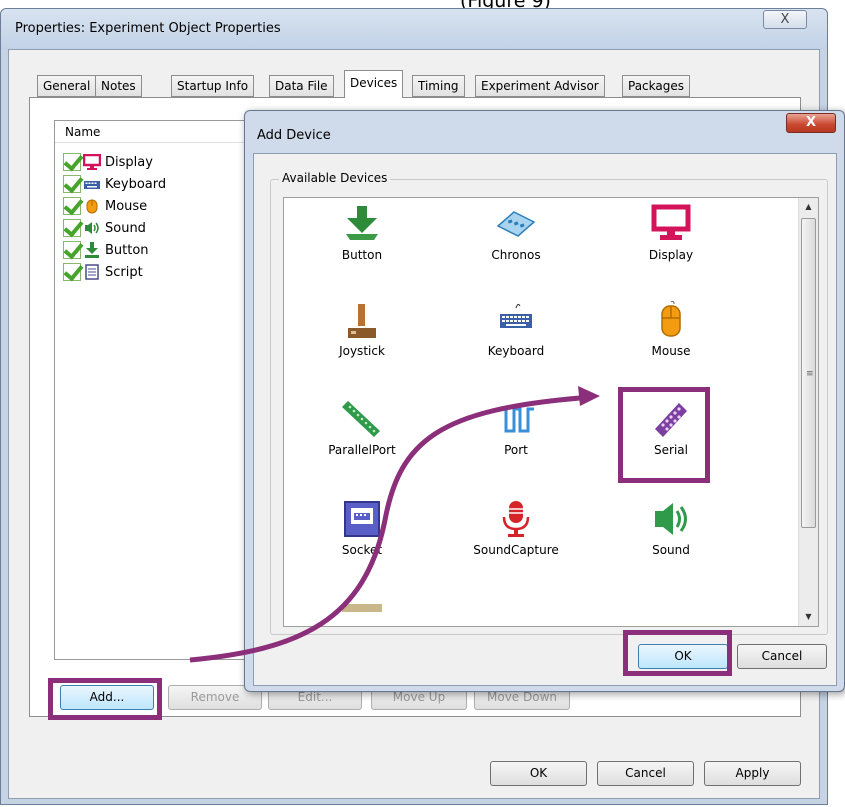 The width and height of the screenshot is (845, 807). Describe the element at coordinates (752, 773) in the screenshot. I see `apply-button: Apply` at that location.